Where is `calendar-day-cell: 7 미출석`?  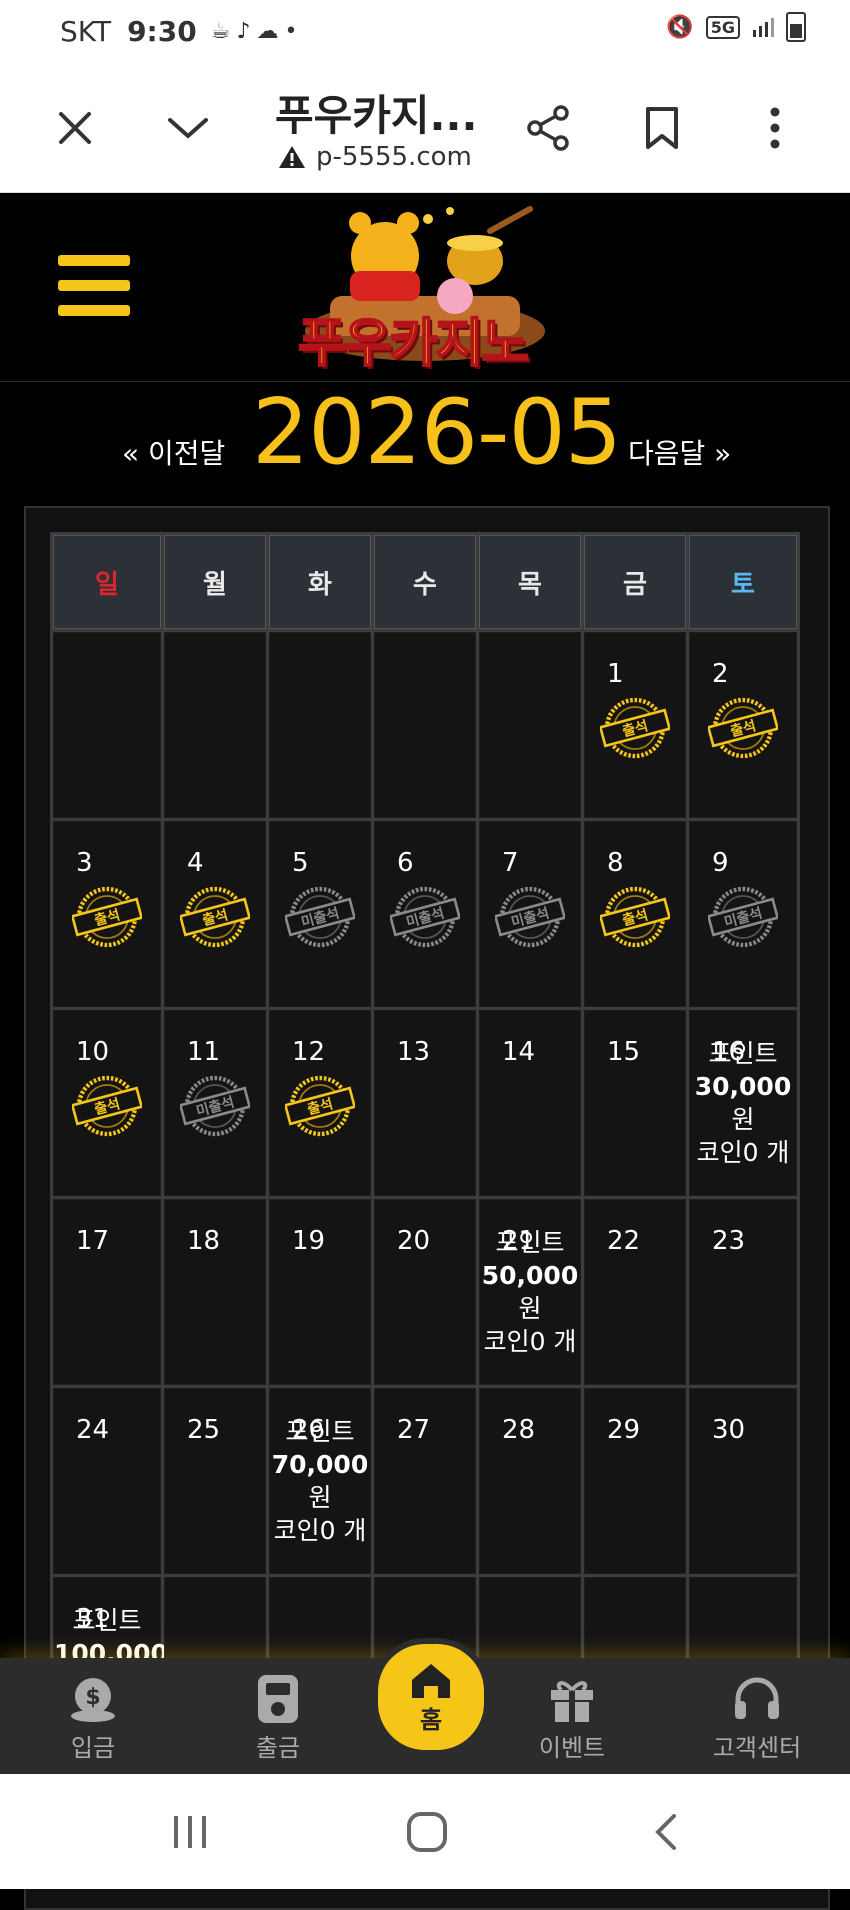
calendar-day-cell: 7 미출석 is located at coordinates (530, 914).